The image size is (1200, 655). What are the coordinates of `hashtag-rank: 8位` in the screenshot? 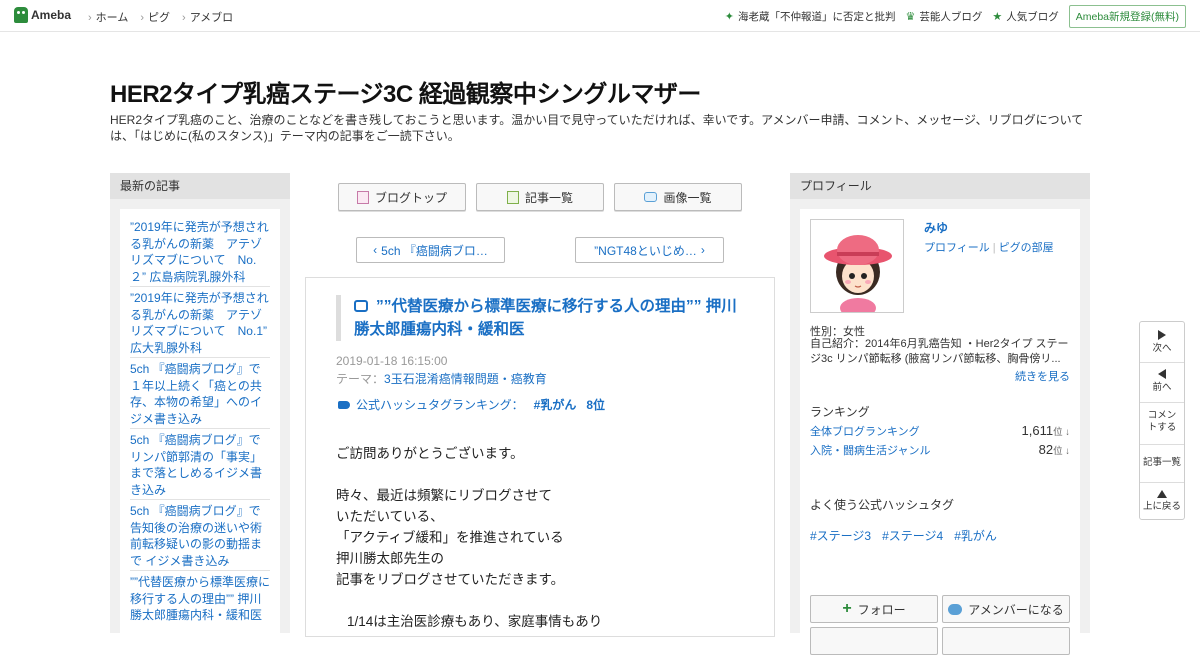 It's located at (596, 405).